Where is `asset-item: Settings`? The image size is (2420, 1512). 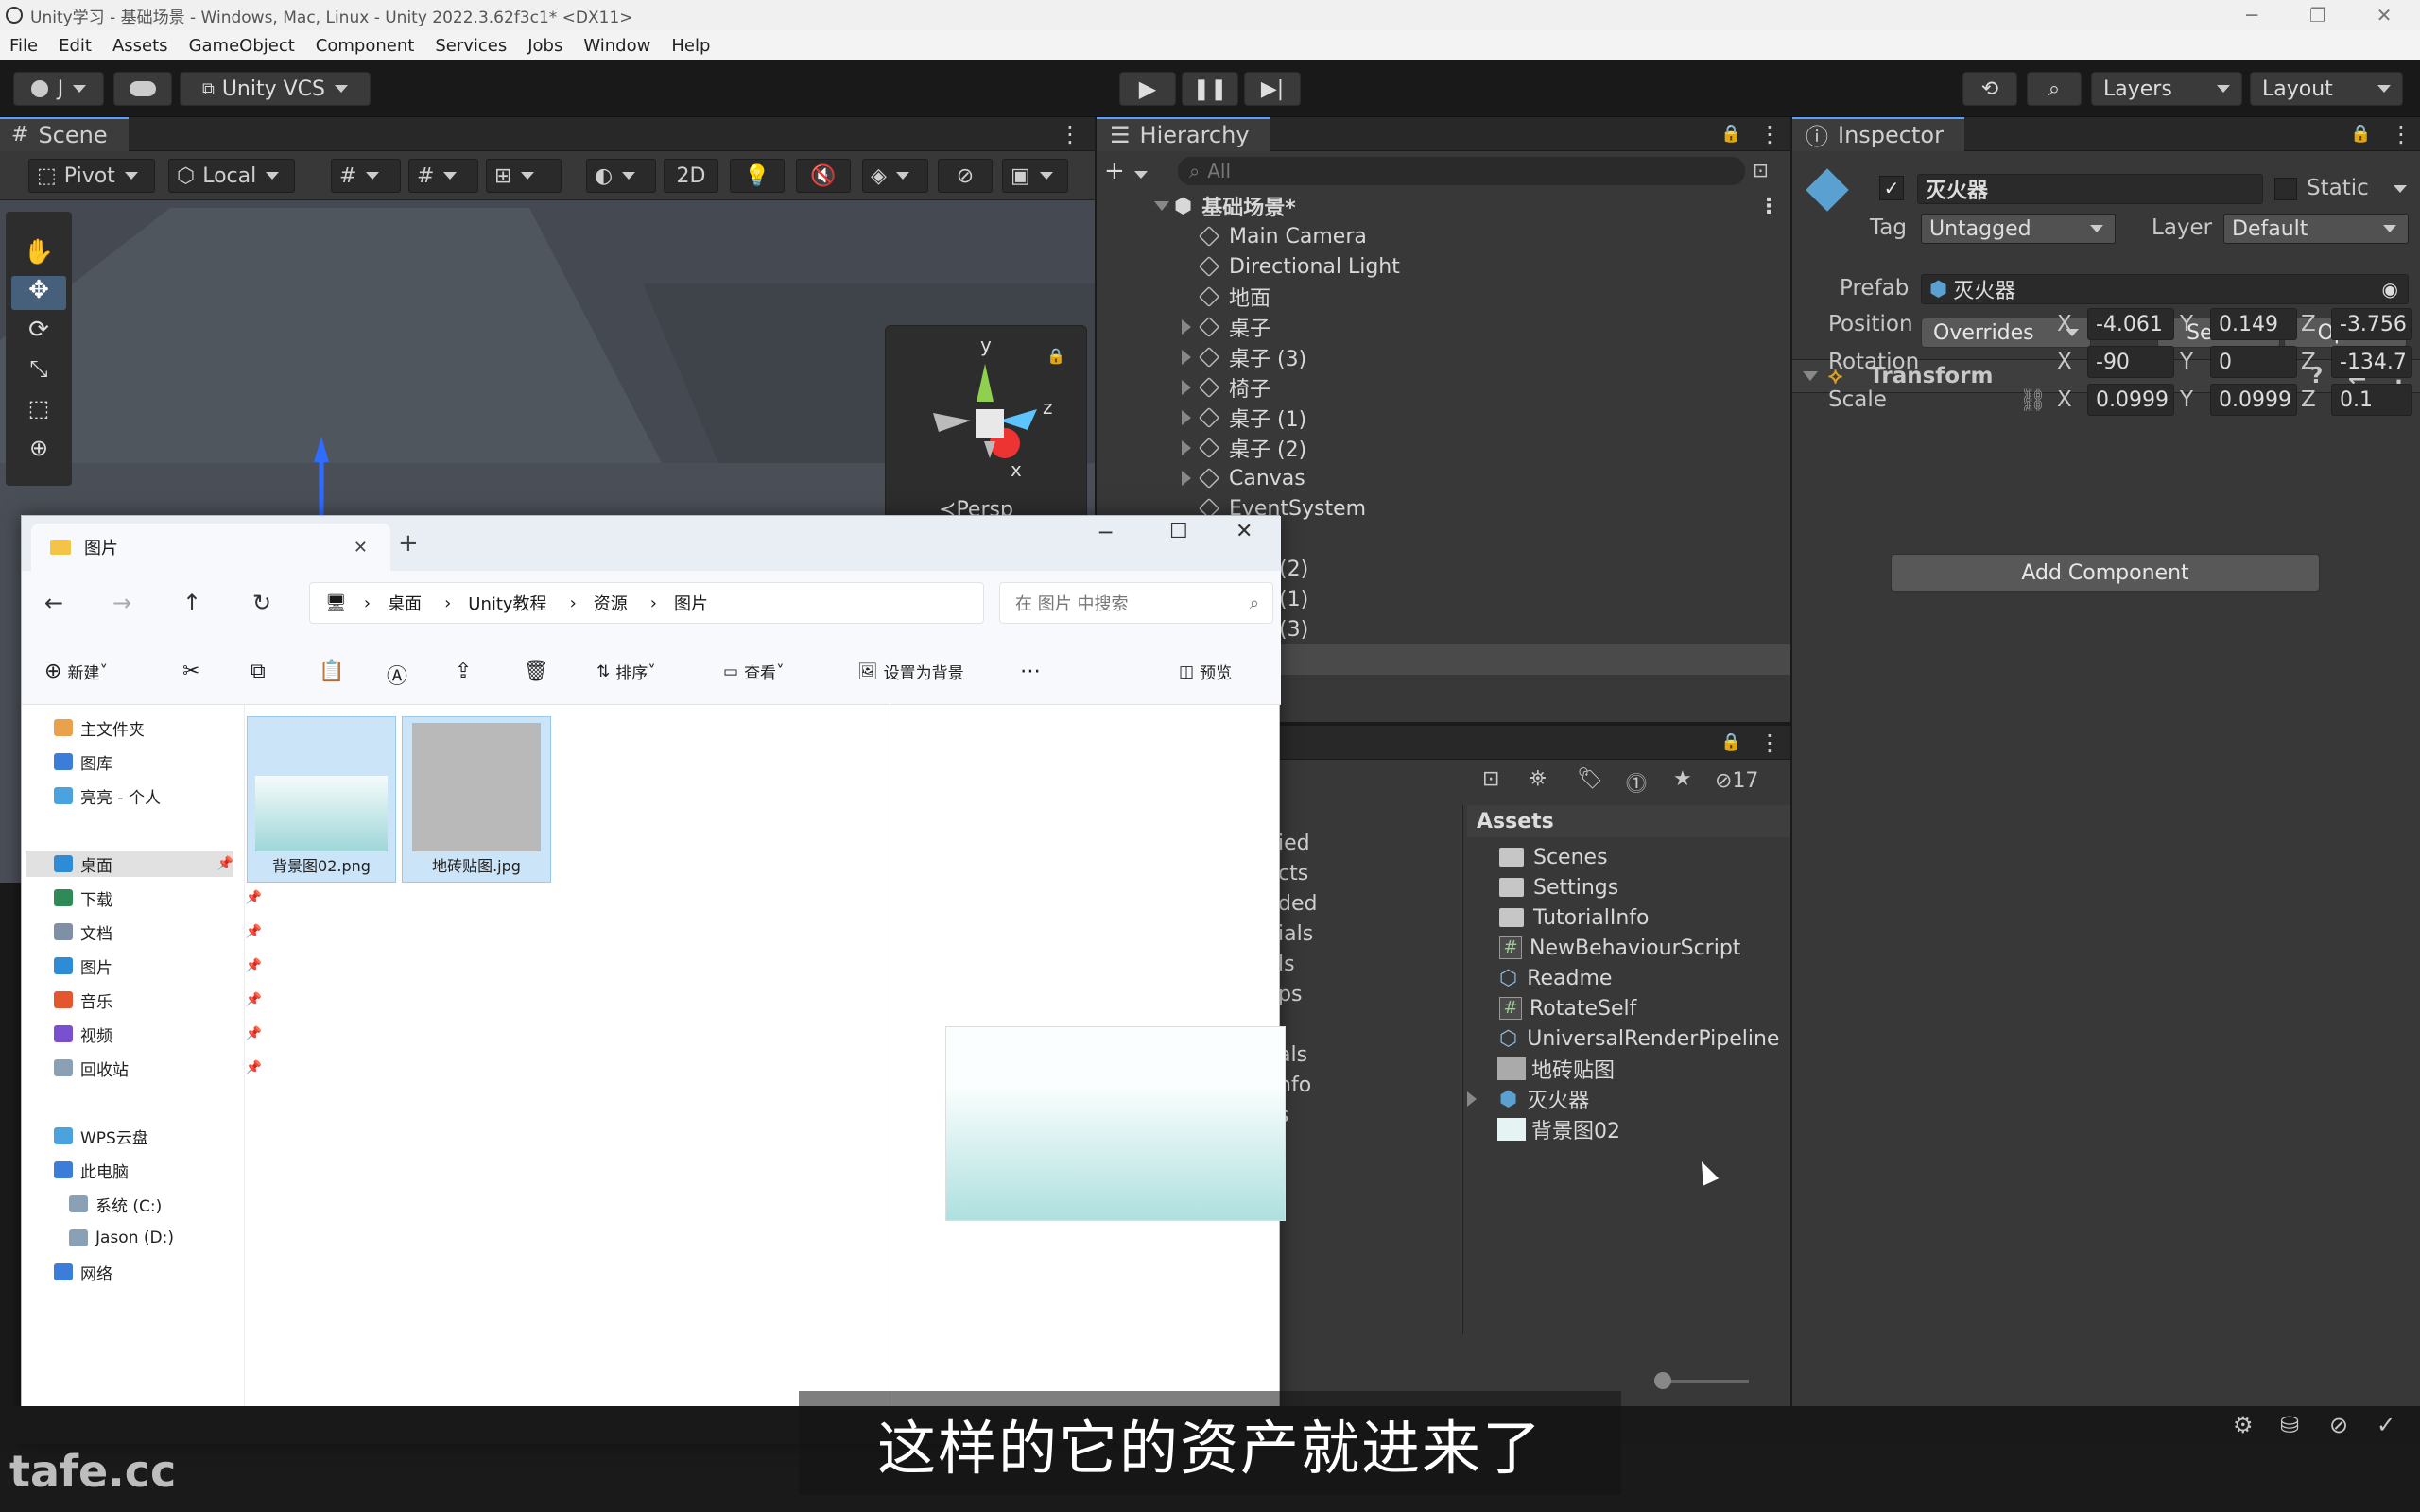 asset-item: Settings is located at coordinates (1556, 887).